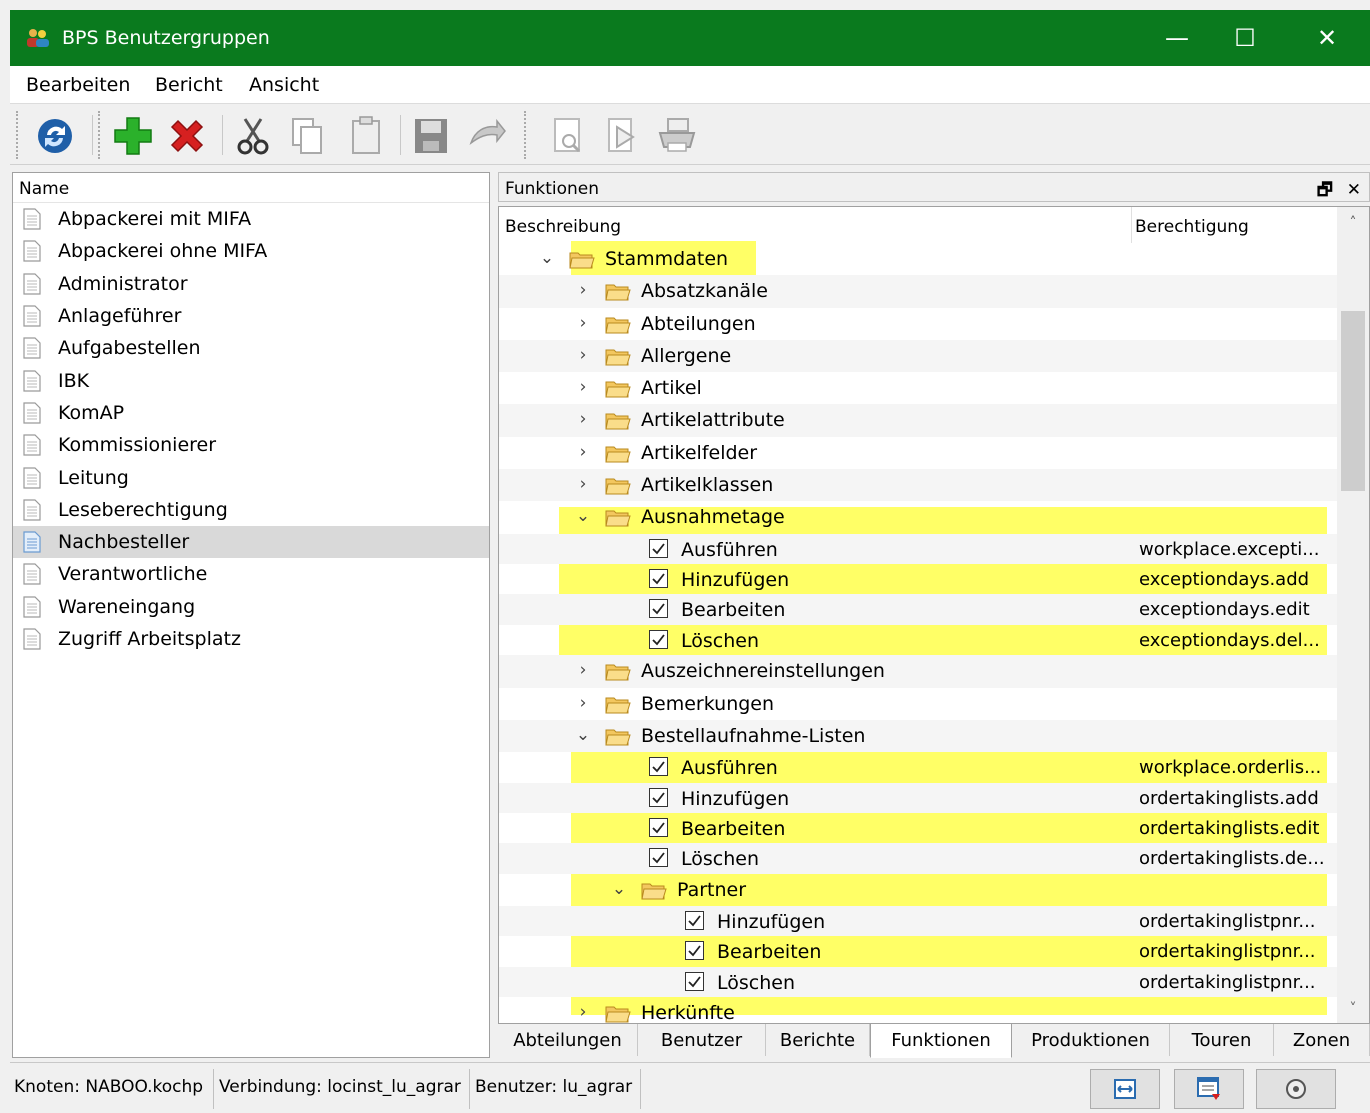  Describe the element at coordinates (133, 136) in the screenshot. I see `add-button` at that location.